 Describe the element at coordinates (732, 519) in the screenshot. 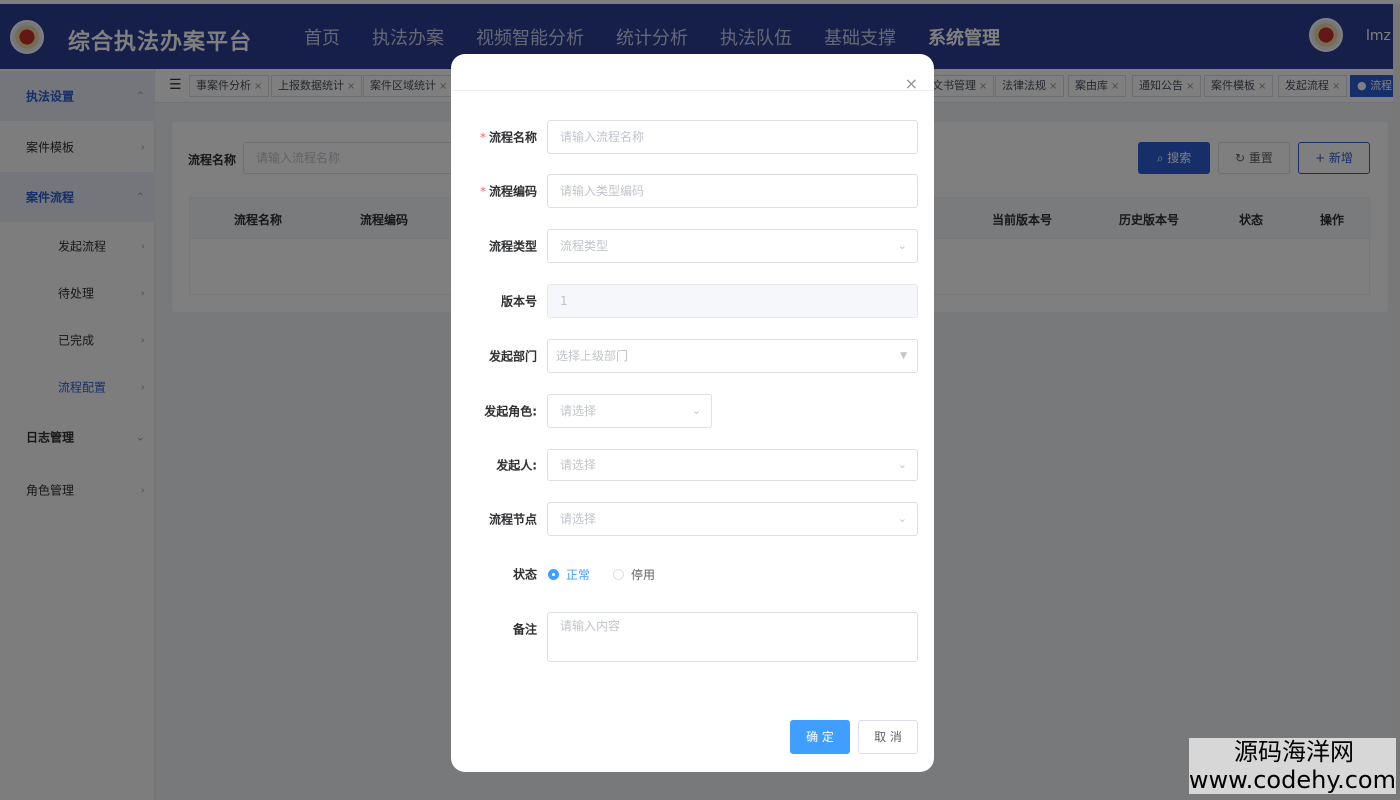

I see `flow-nodes-select: 请选择 ⌄` at that location.